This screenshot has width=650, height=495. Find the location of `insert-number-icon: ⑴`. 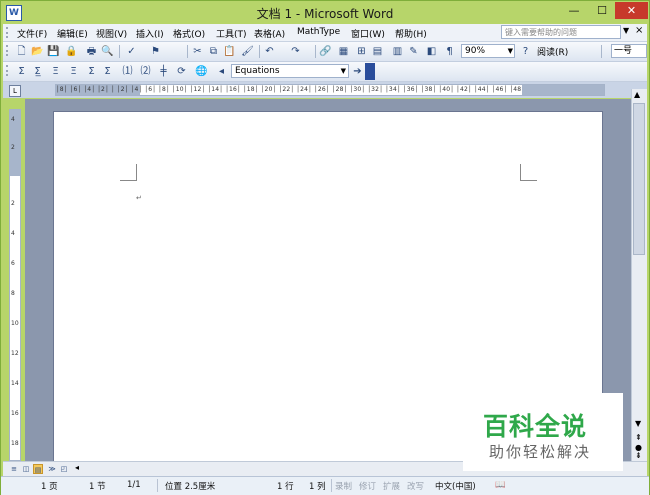

insert-number-icon: ⑴ is located at coordinates (127, 71).